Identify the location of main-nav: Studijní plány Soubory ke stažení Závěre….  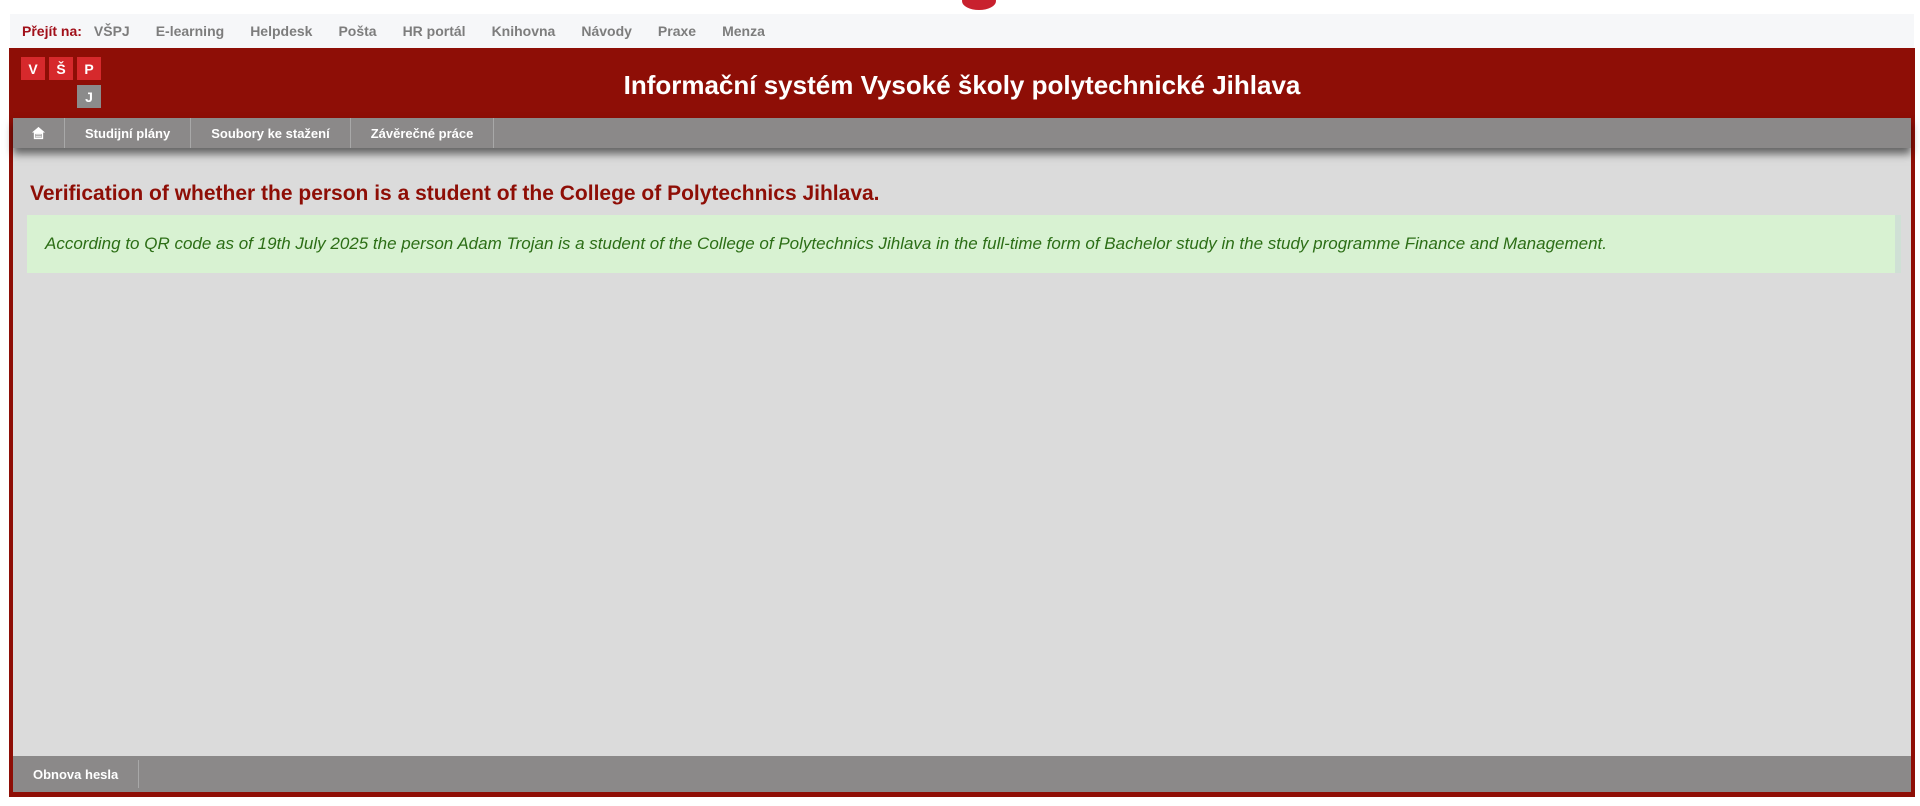
(962, 133).